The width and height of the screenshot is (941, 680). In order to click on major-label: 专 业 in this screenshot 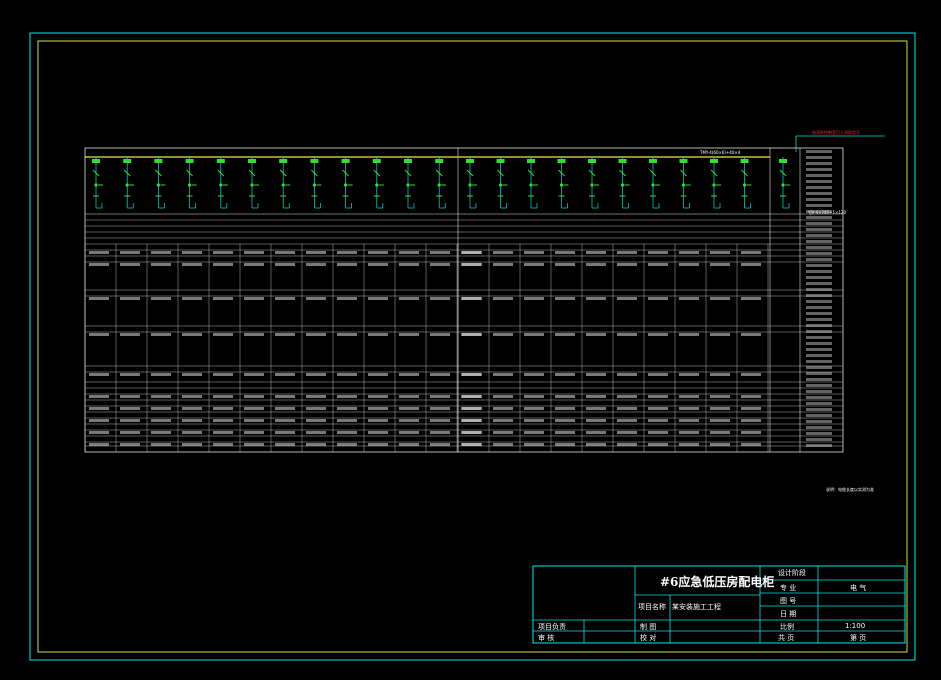, I will do `click(788, 588)`.